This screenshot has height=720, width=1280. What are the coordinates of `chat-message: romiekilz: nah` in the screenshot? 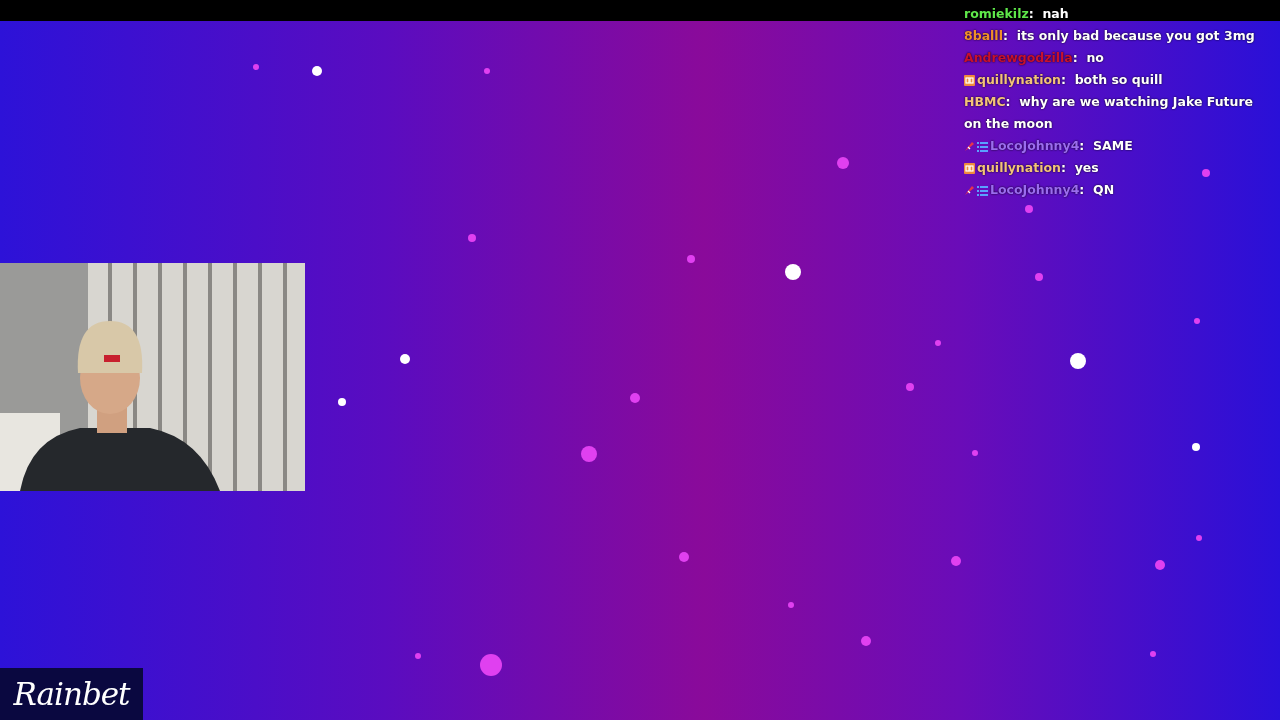 It's located at (1016, 13).